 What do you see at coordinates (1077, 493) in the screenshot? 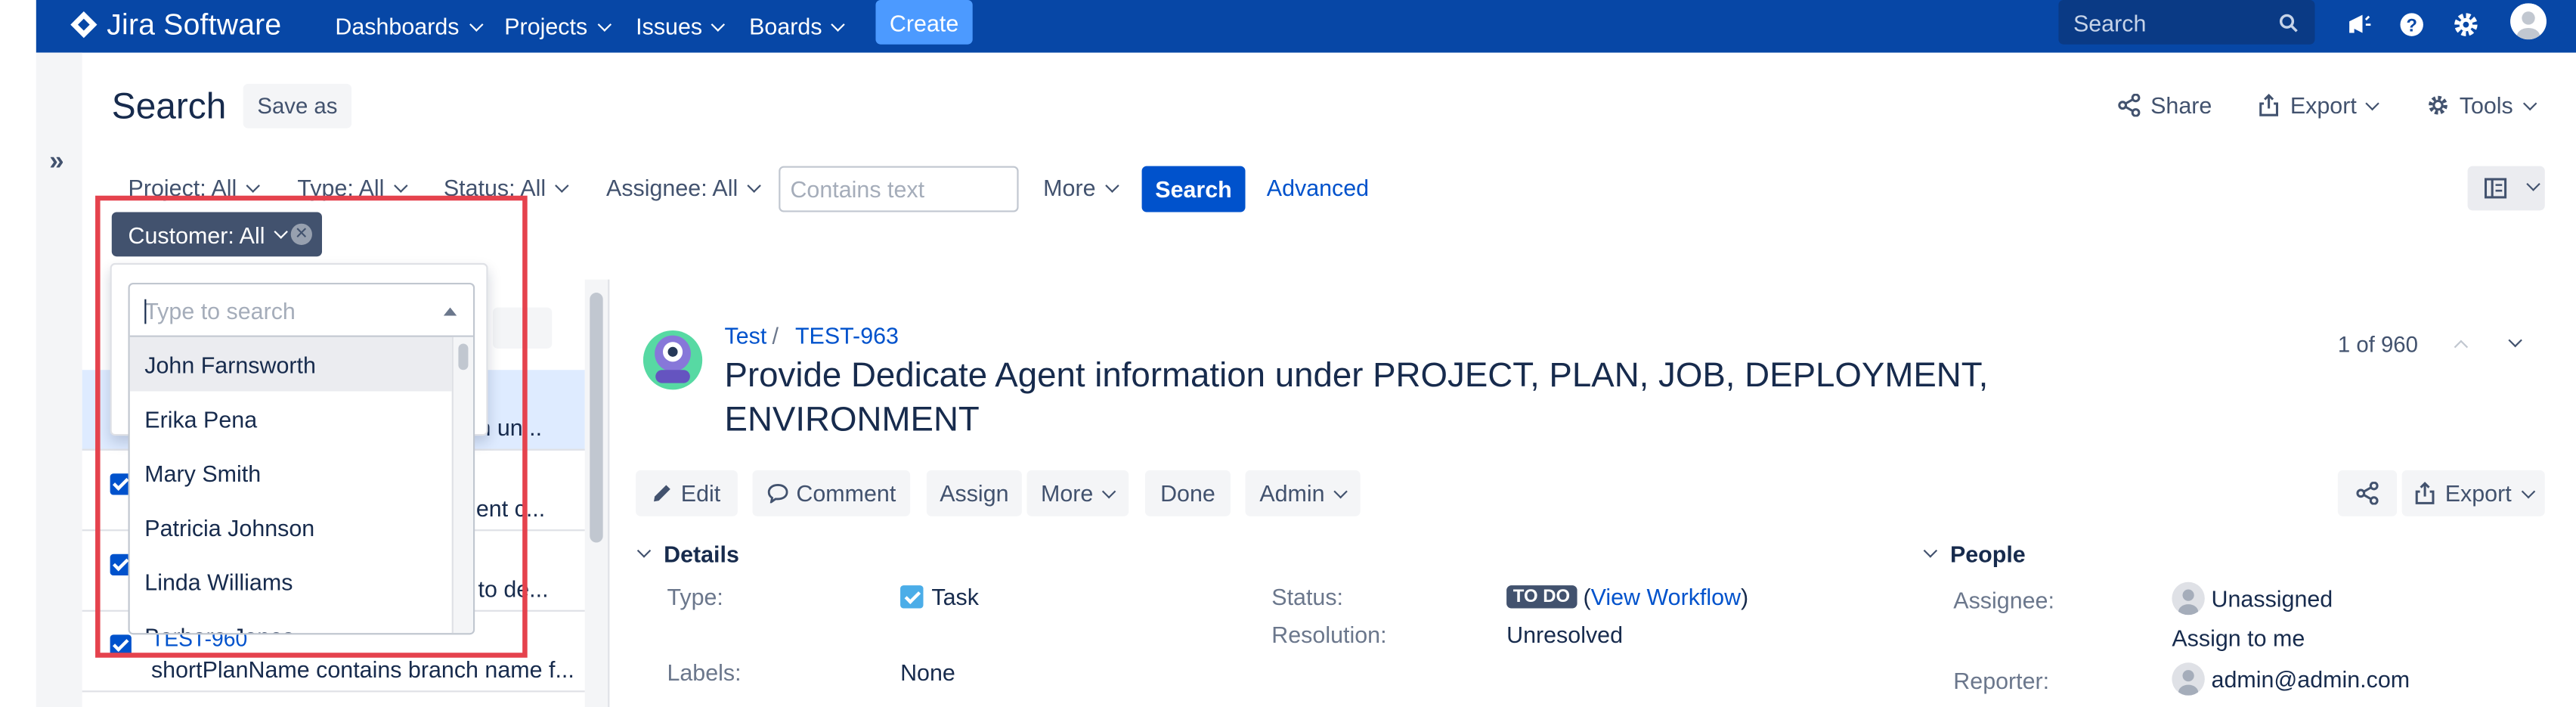
I see `more-actions-button: More` at bounding box center [1077, 493].